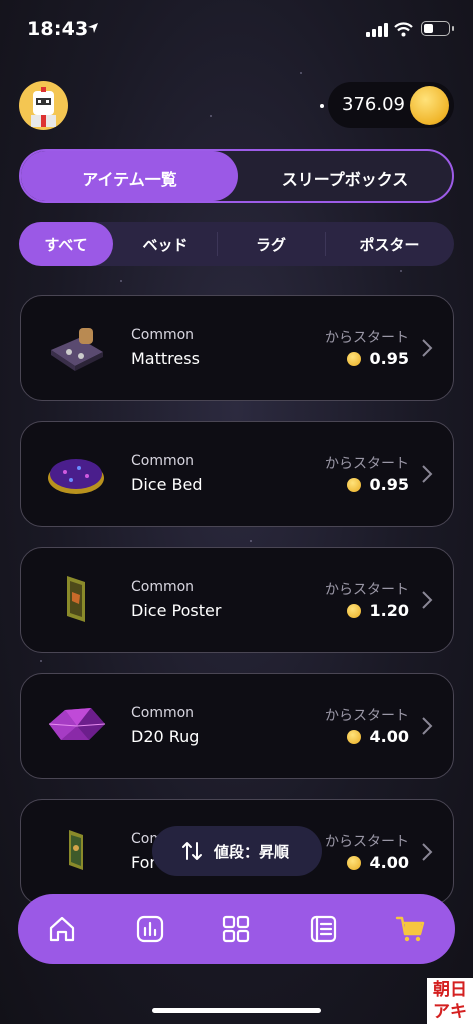 The height and width of the screenshot is (1024, 473). What do you see at coordinates (377, 30) in the screenshot?
I see `cellular-signal-icon` at bounding box center [377, 30].